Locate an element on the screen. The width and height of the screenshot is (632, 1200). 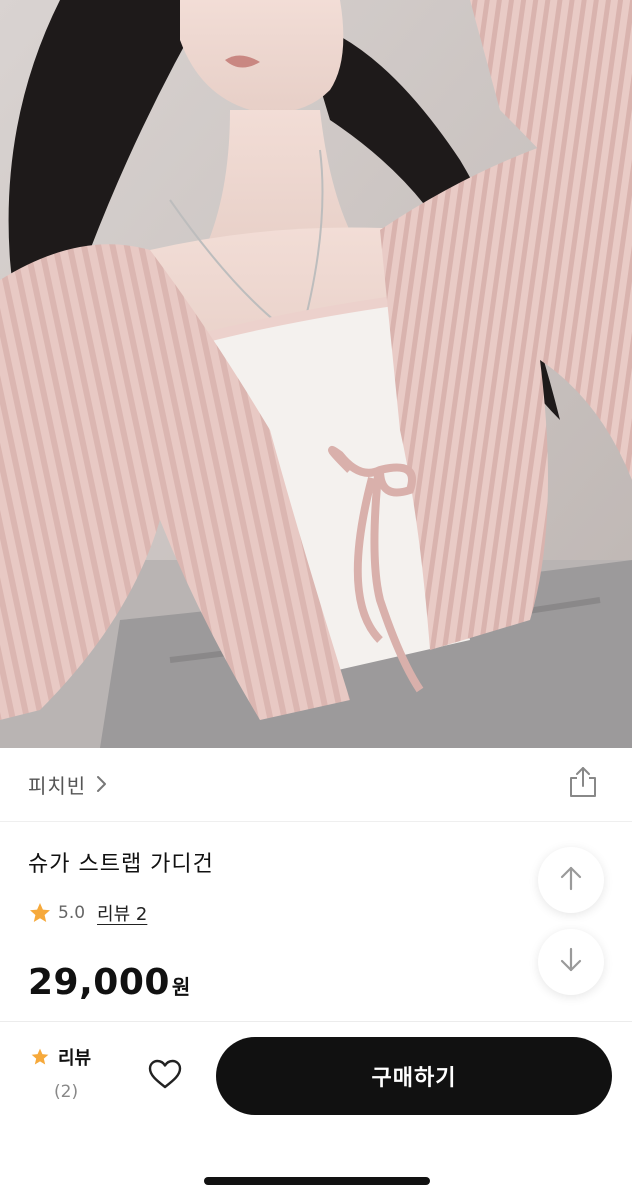
review-link: 리뷰 2 is located at coordinates (122, 913).